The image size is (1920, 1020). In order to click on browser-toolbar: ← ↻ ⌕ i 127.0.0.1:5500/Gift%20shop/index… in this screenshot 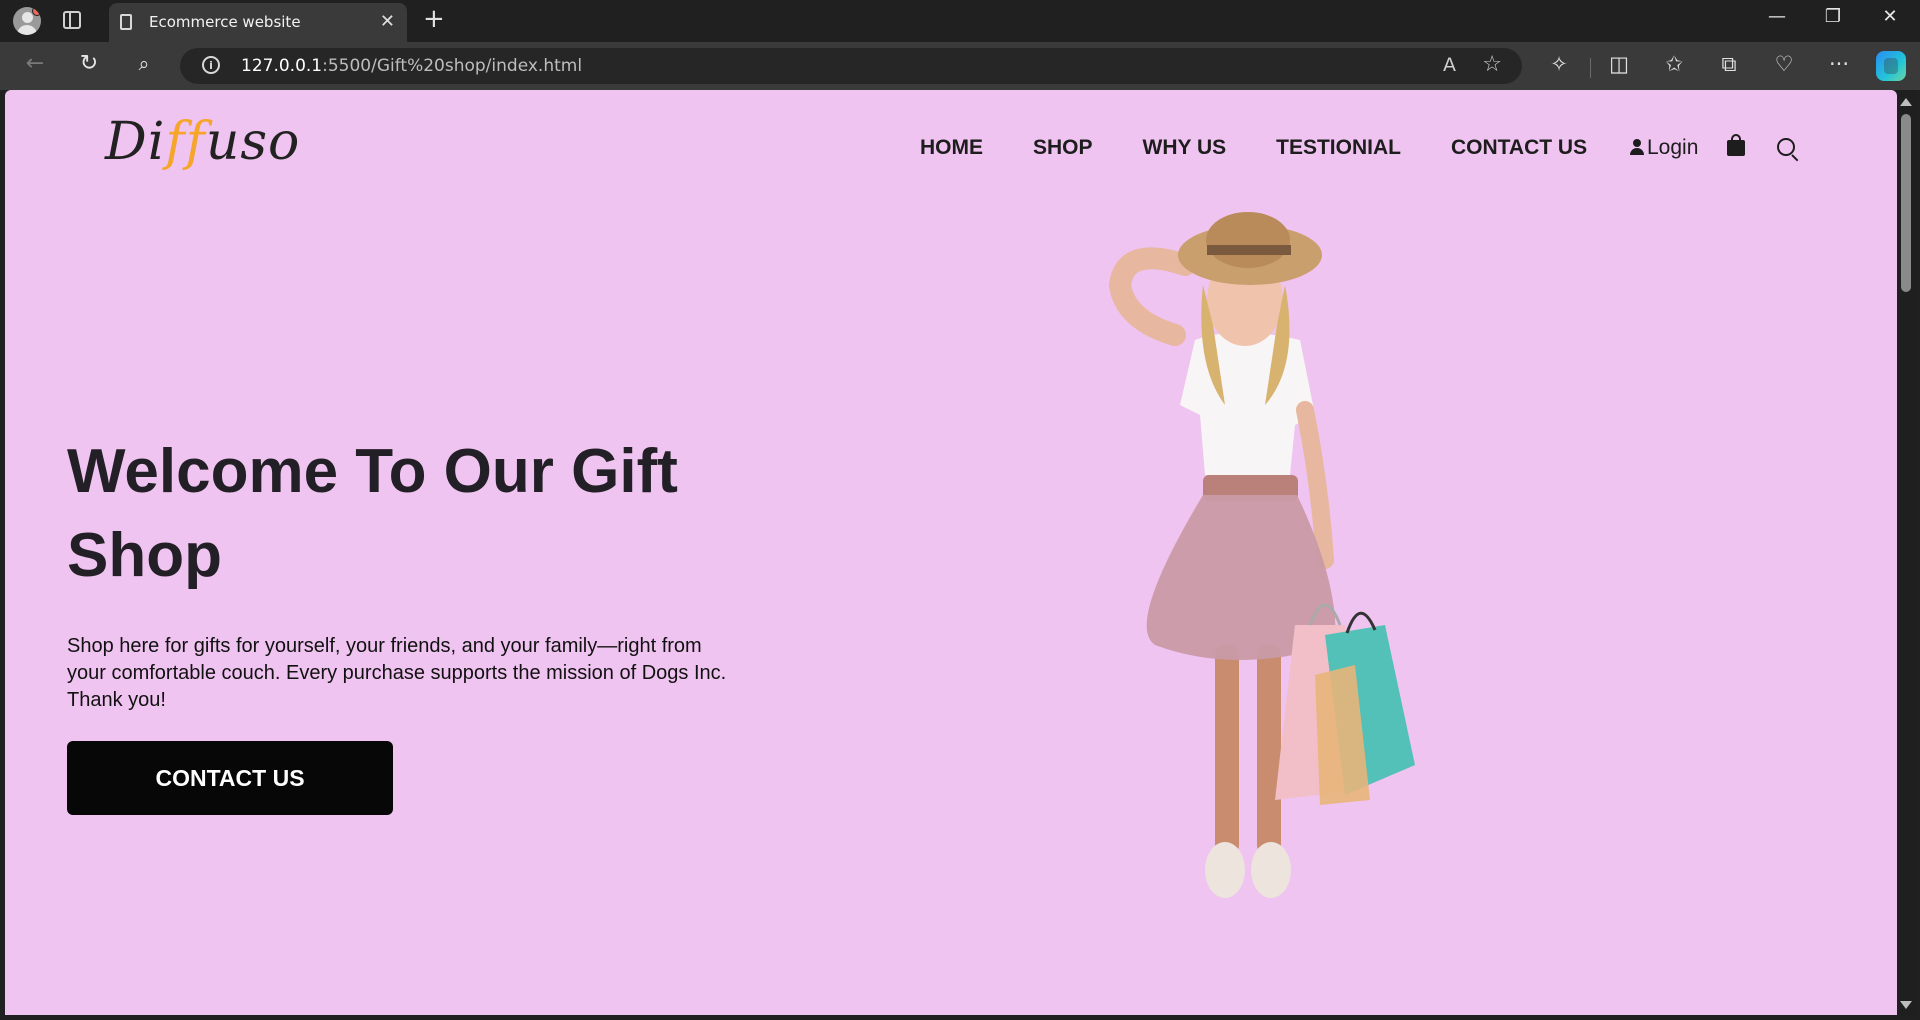, I will do `click(960, 66)`.